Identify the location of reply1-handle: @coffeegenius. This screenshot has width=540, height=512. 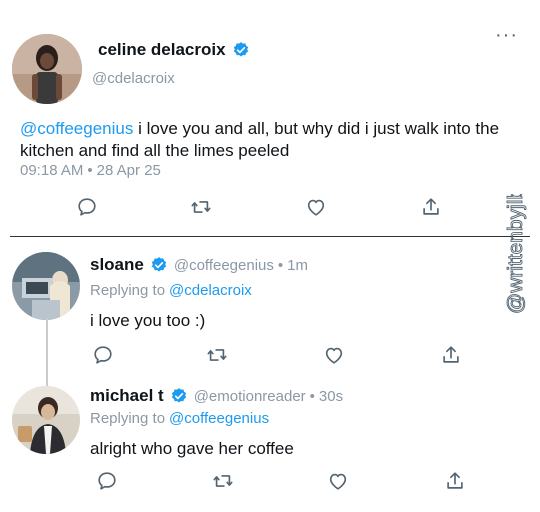
(224, 265).